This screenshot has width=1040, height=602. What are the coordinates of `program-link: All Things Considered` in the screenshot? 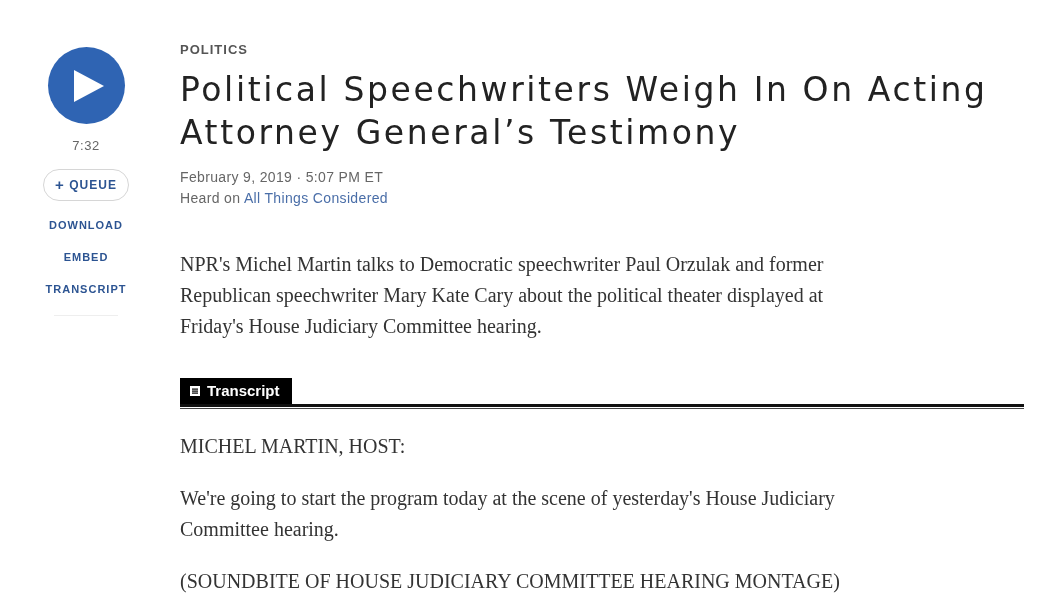 It's located at (315, 198).